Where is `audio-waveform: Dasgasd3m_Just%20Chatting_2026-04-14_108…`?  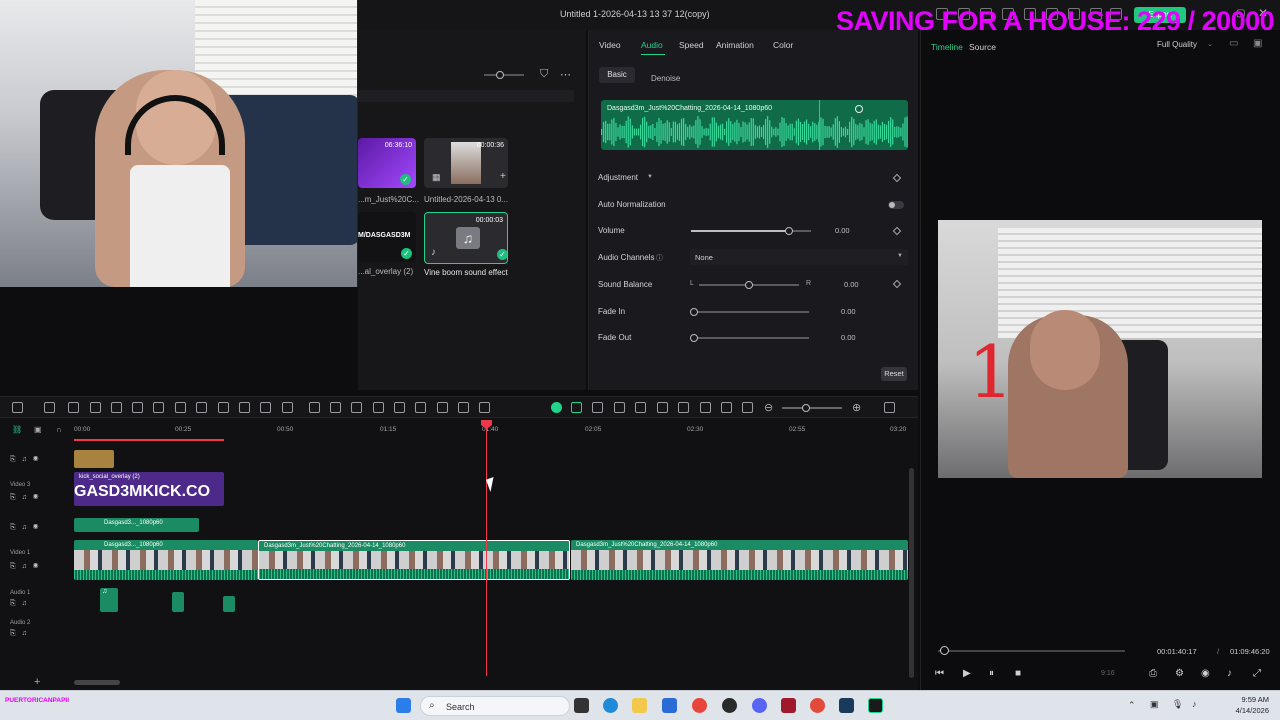 audio-waveform: Dasgasd3m_Just%20Chatting_2026-04-14_108… is located at coordinates (754, 125).